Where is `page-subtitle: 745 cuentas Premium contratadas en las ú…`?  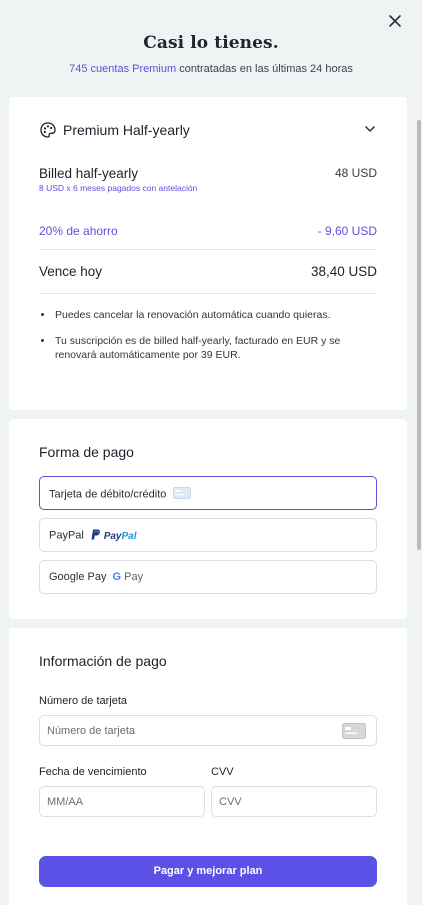 page-subtitle: 745 cuentas Premium contratadas en las ú… is located at coordinates (211, 69).